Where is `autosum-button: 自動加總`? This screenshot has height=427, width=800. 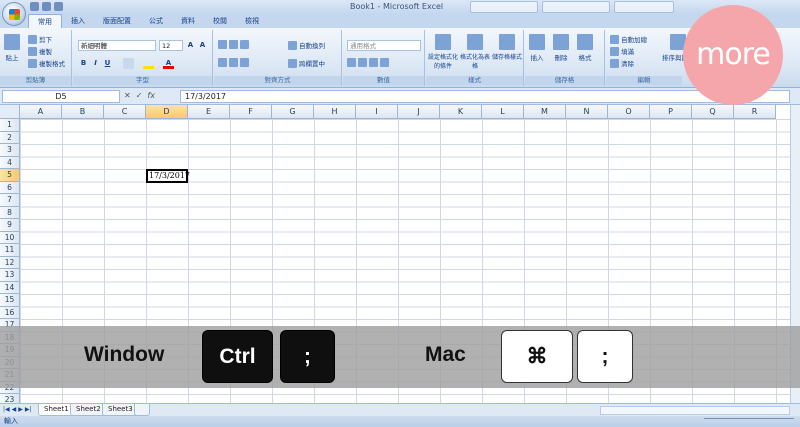 autosum-button: 自動加總 is located at coordinates (628, 39).